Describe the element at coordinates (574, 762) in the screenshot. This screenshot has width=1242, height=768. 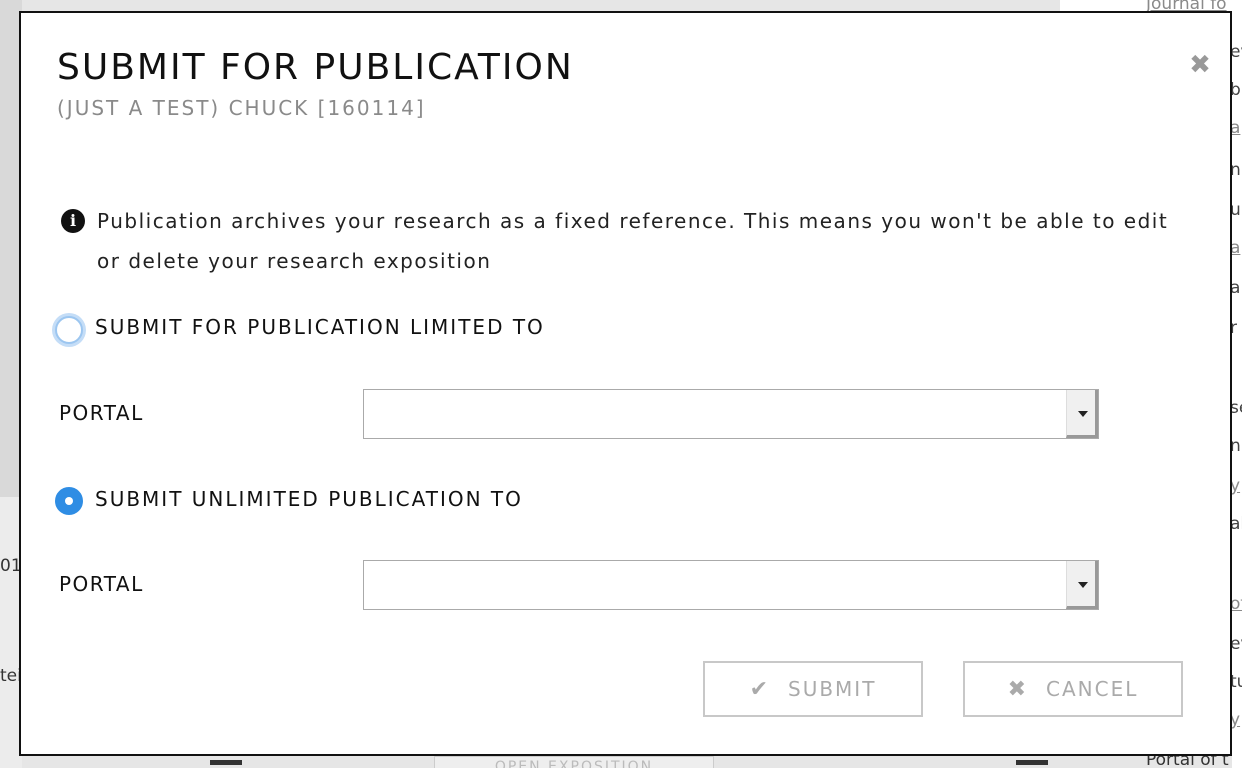
I see `background-open-exposition-button: OPEN EXPOSITION` at that location.